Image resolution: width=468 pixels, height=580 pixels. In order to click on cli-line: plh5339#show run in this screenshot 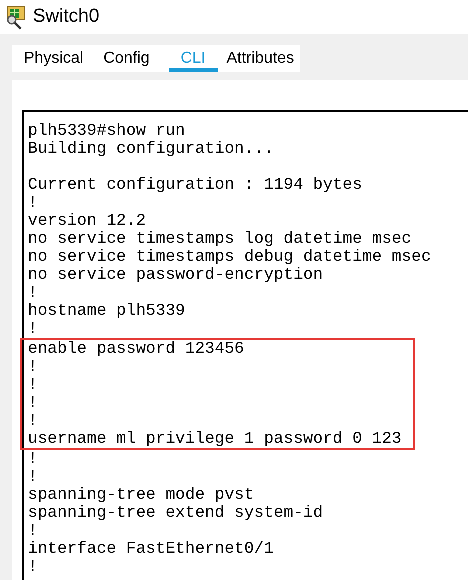, I will do `click(106, 131)`.